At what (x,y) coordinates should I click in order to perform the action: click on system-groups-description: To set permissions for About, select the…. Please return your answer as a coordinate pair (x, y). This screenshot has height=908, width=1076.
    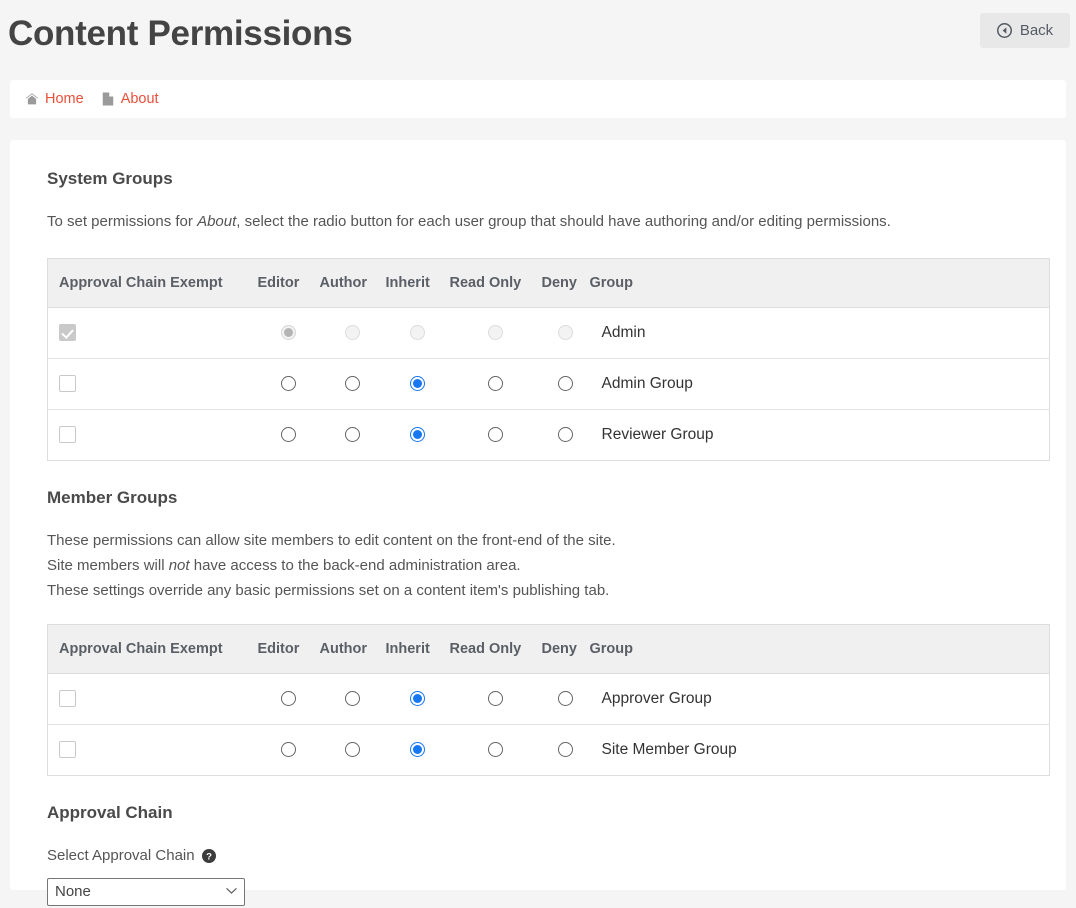
    Looking at the image, I should click on (547, 221).